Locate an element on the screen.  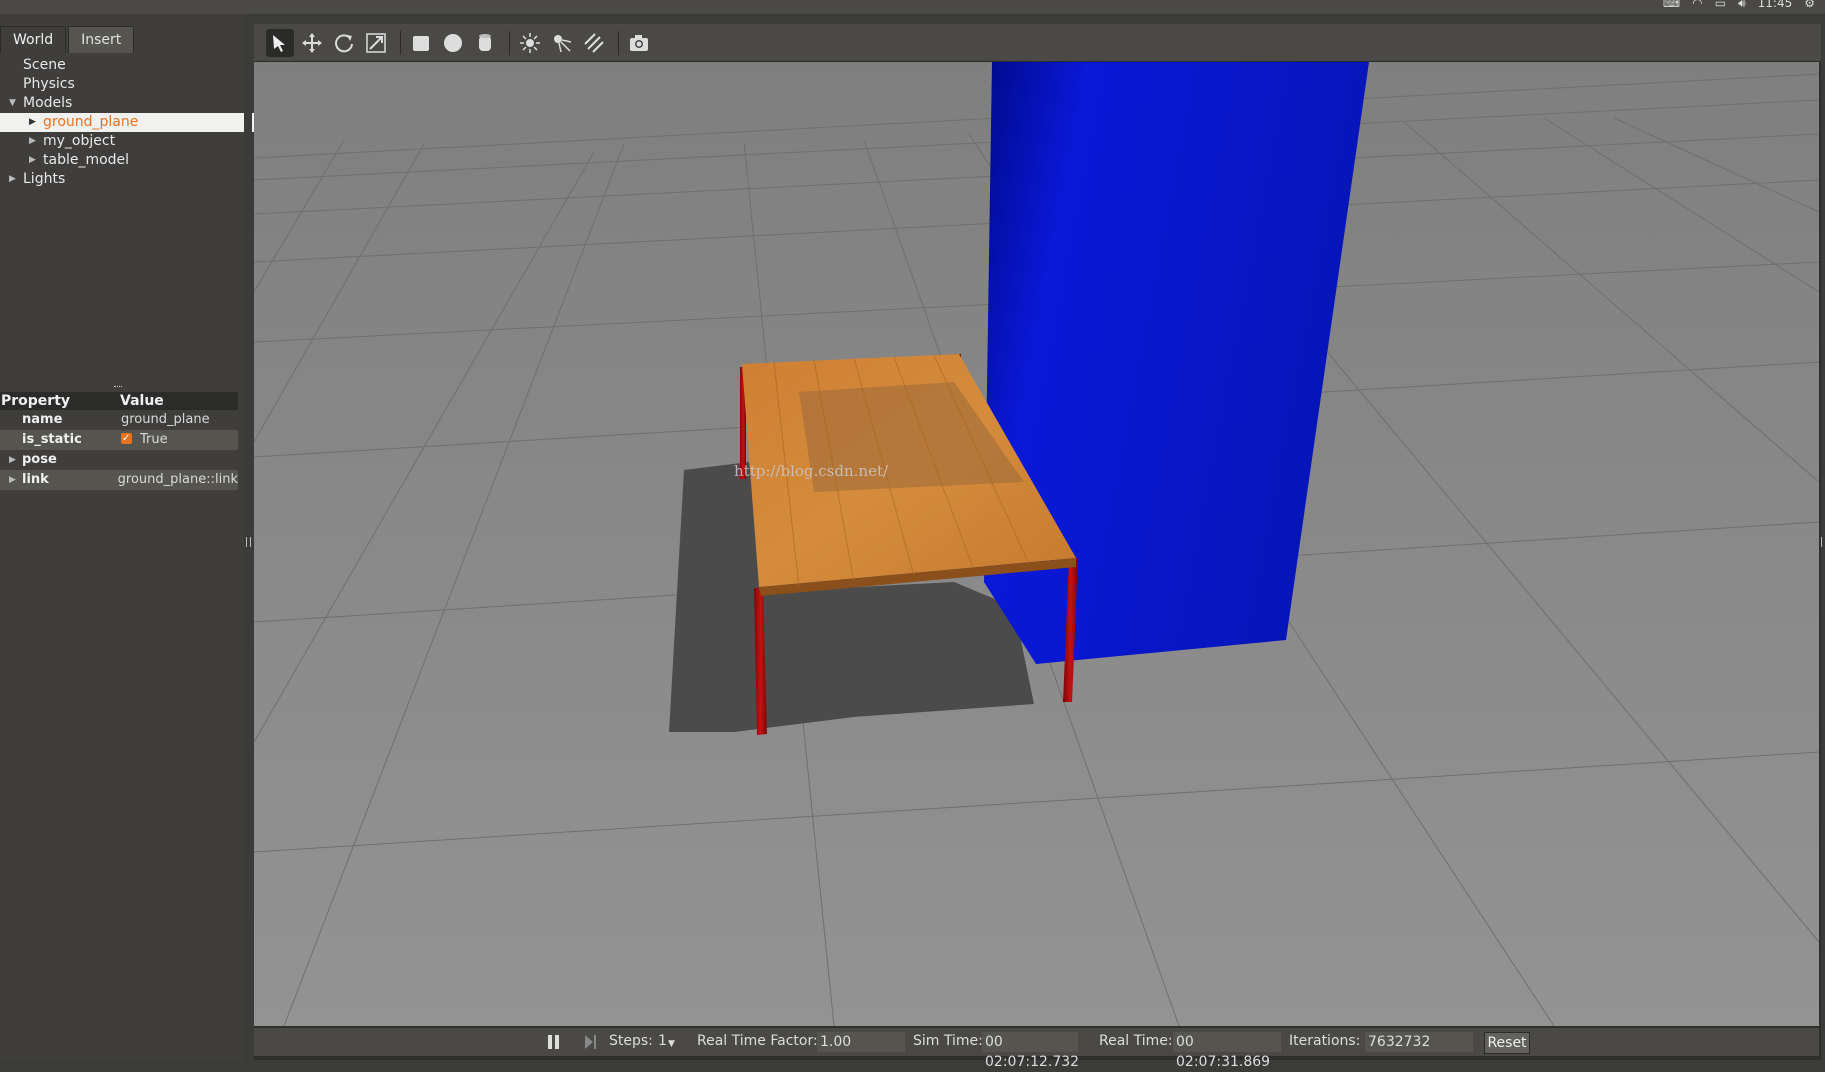
property-row-name: name ground_plane is located at coordinates (119, 420).